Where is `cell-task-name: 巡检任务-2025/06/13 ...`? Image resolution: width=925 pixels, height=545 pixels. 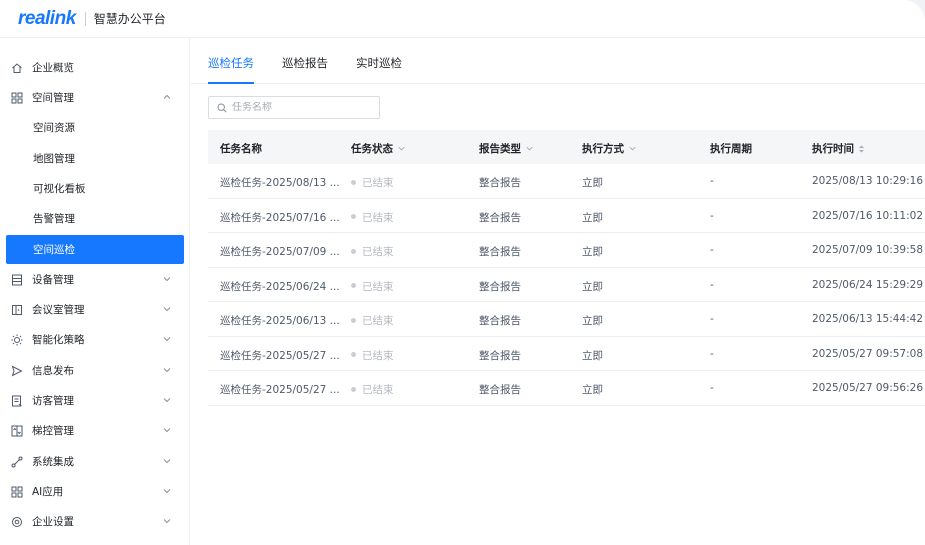
cell-task-name: 巡检任务-2025/06/13 ... is located at coordinates (280, 320).